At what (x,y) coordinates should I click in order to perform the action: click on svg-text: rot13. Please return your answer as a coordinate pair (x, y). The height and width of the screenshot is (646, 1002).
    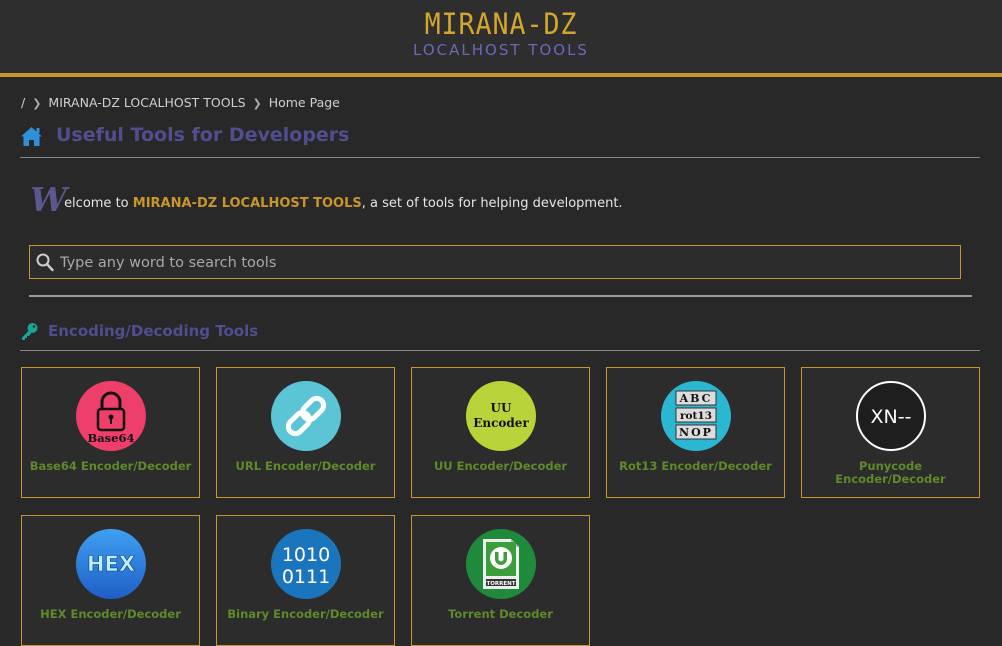
    Looking at the image, I should click on (696, 416).